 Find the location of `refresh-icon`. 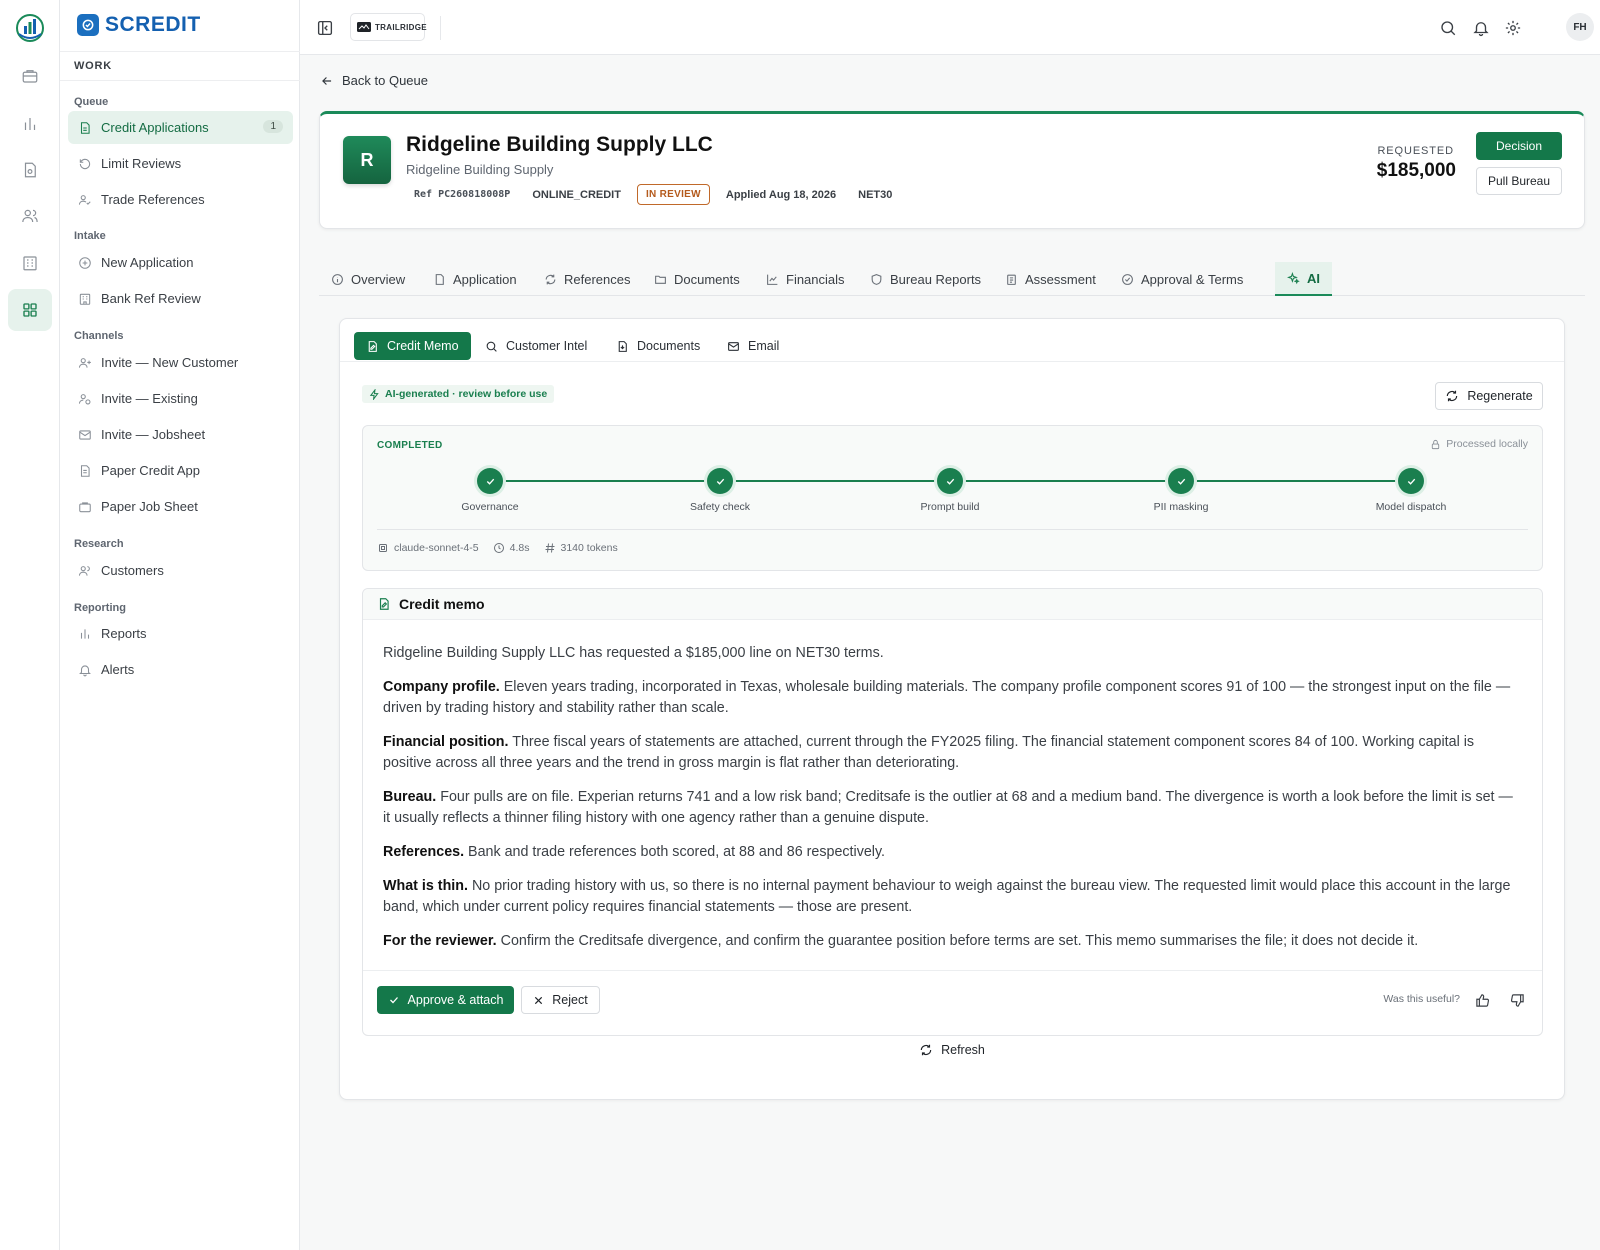

refresh-icon is located at coordinates (926, 1050).